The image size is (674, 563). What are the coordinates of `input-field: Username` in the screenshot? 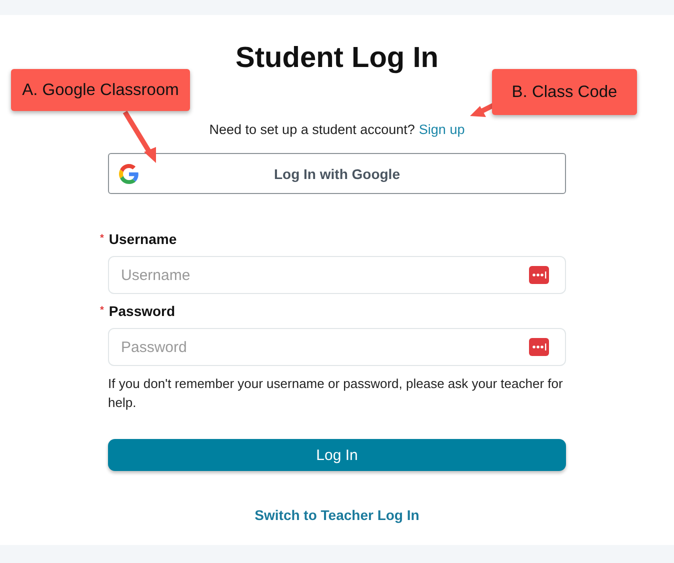 It's located at (337, 275).